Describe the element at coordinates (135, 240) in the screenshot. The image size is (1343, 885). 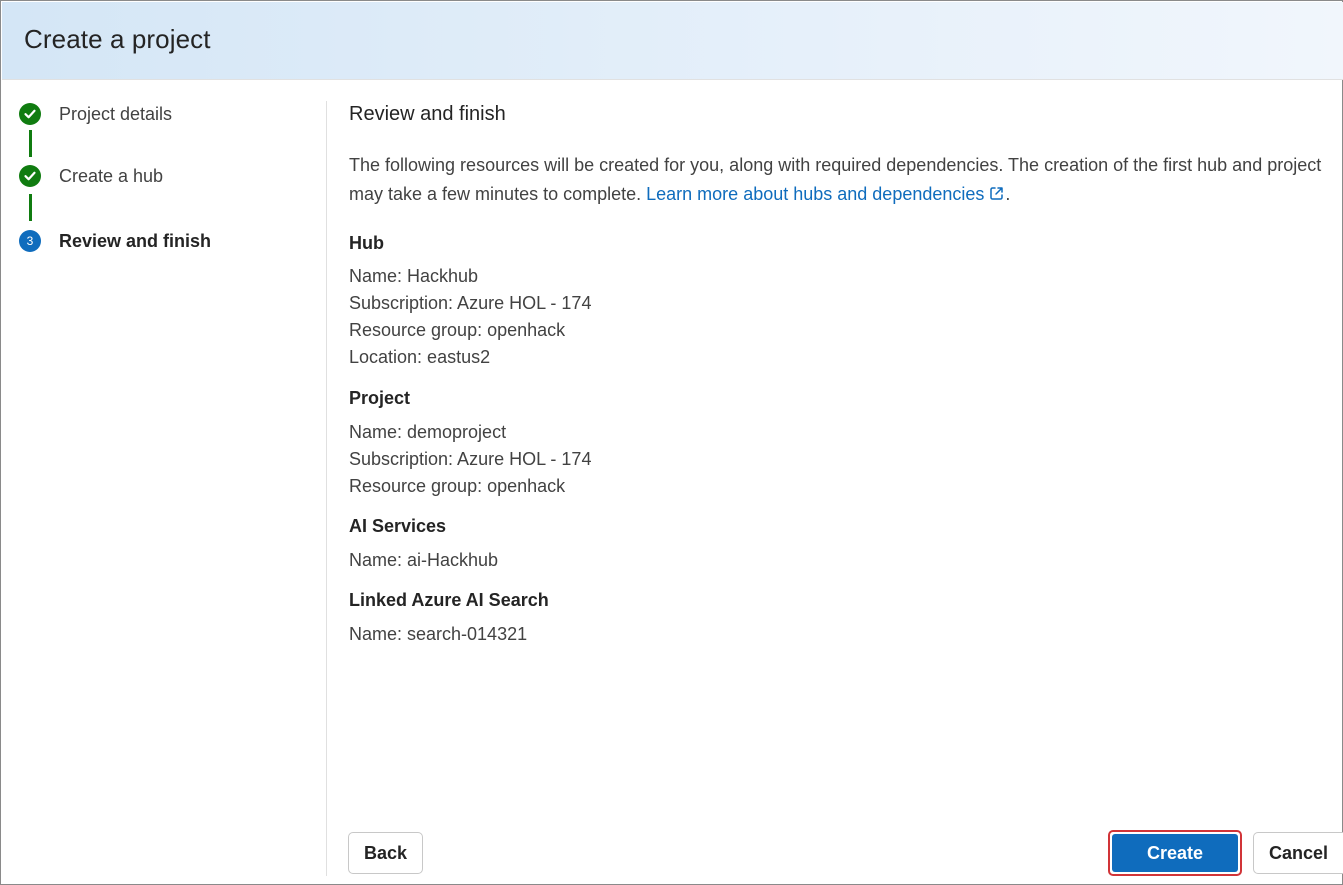
I see `step-label: Review and finish` at that location.